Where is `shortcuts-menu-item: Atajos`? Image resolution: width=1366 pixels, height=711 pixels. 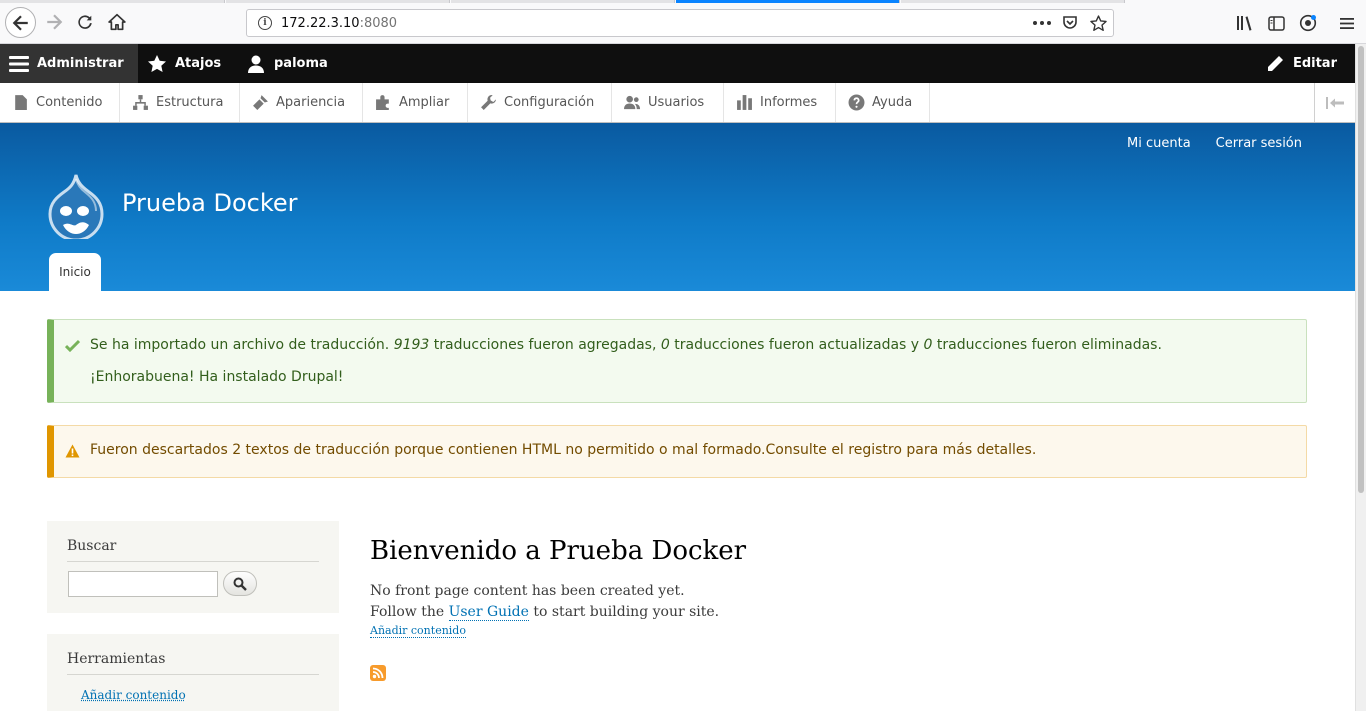 shortcuts-menu-item: Atajos is located at coordinates (184, 63).